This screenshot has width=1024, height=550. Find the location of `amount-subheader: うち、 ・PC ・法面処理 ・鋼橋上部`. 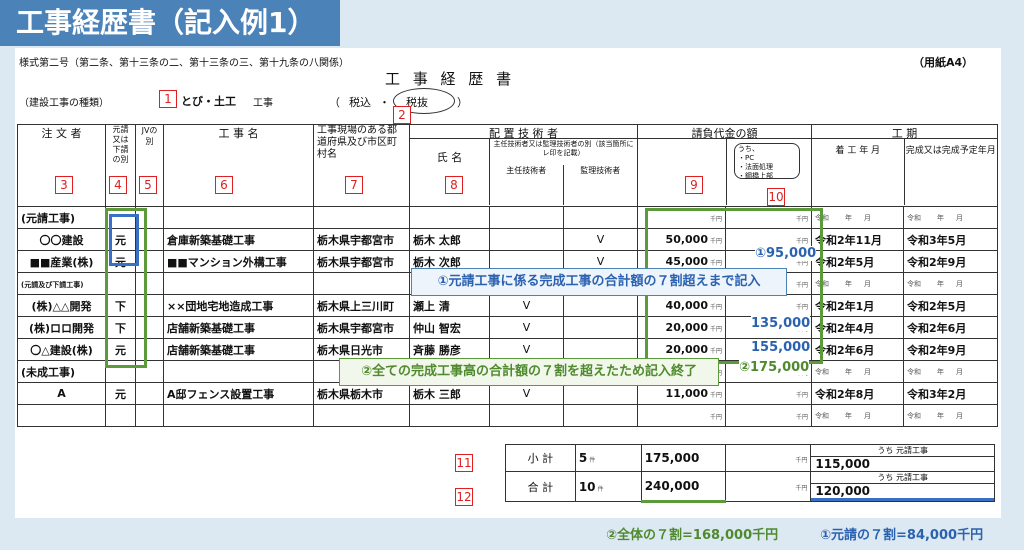

amount-subheader: うち、 ・PC ・法面処理 ・鋼橋上部 is located at coordinates (725, 172).